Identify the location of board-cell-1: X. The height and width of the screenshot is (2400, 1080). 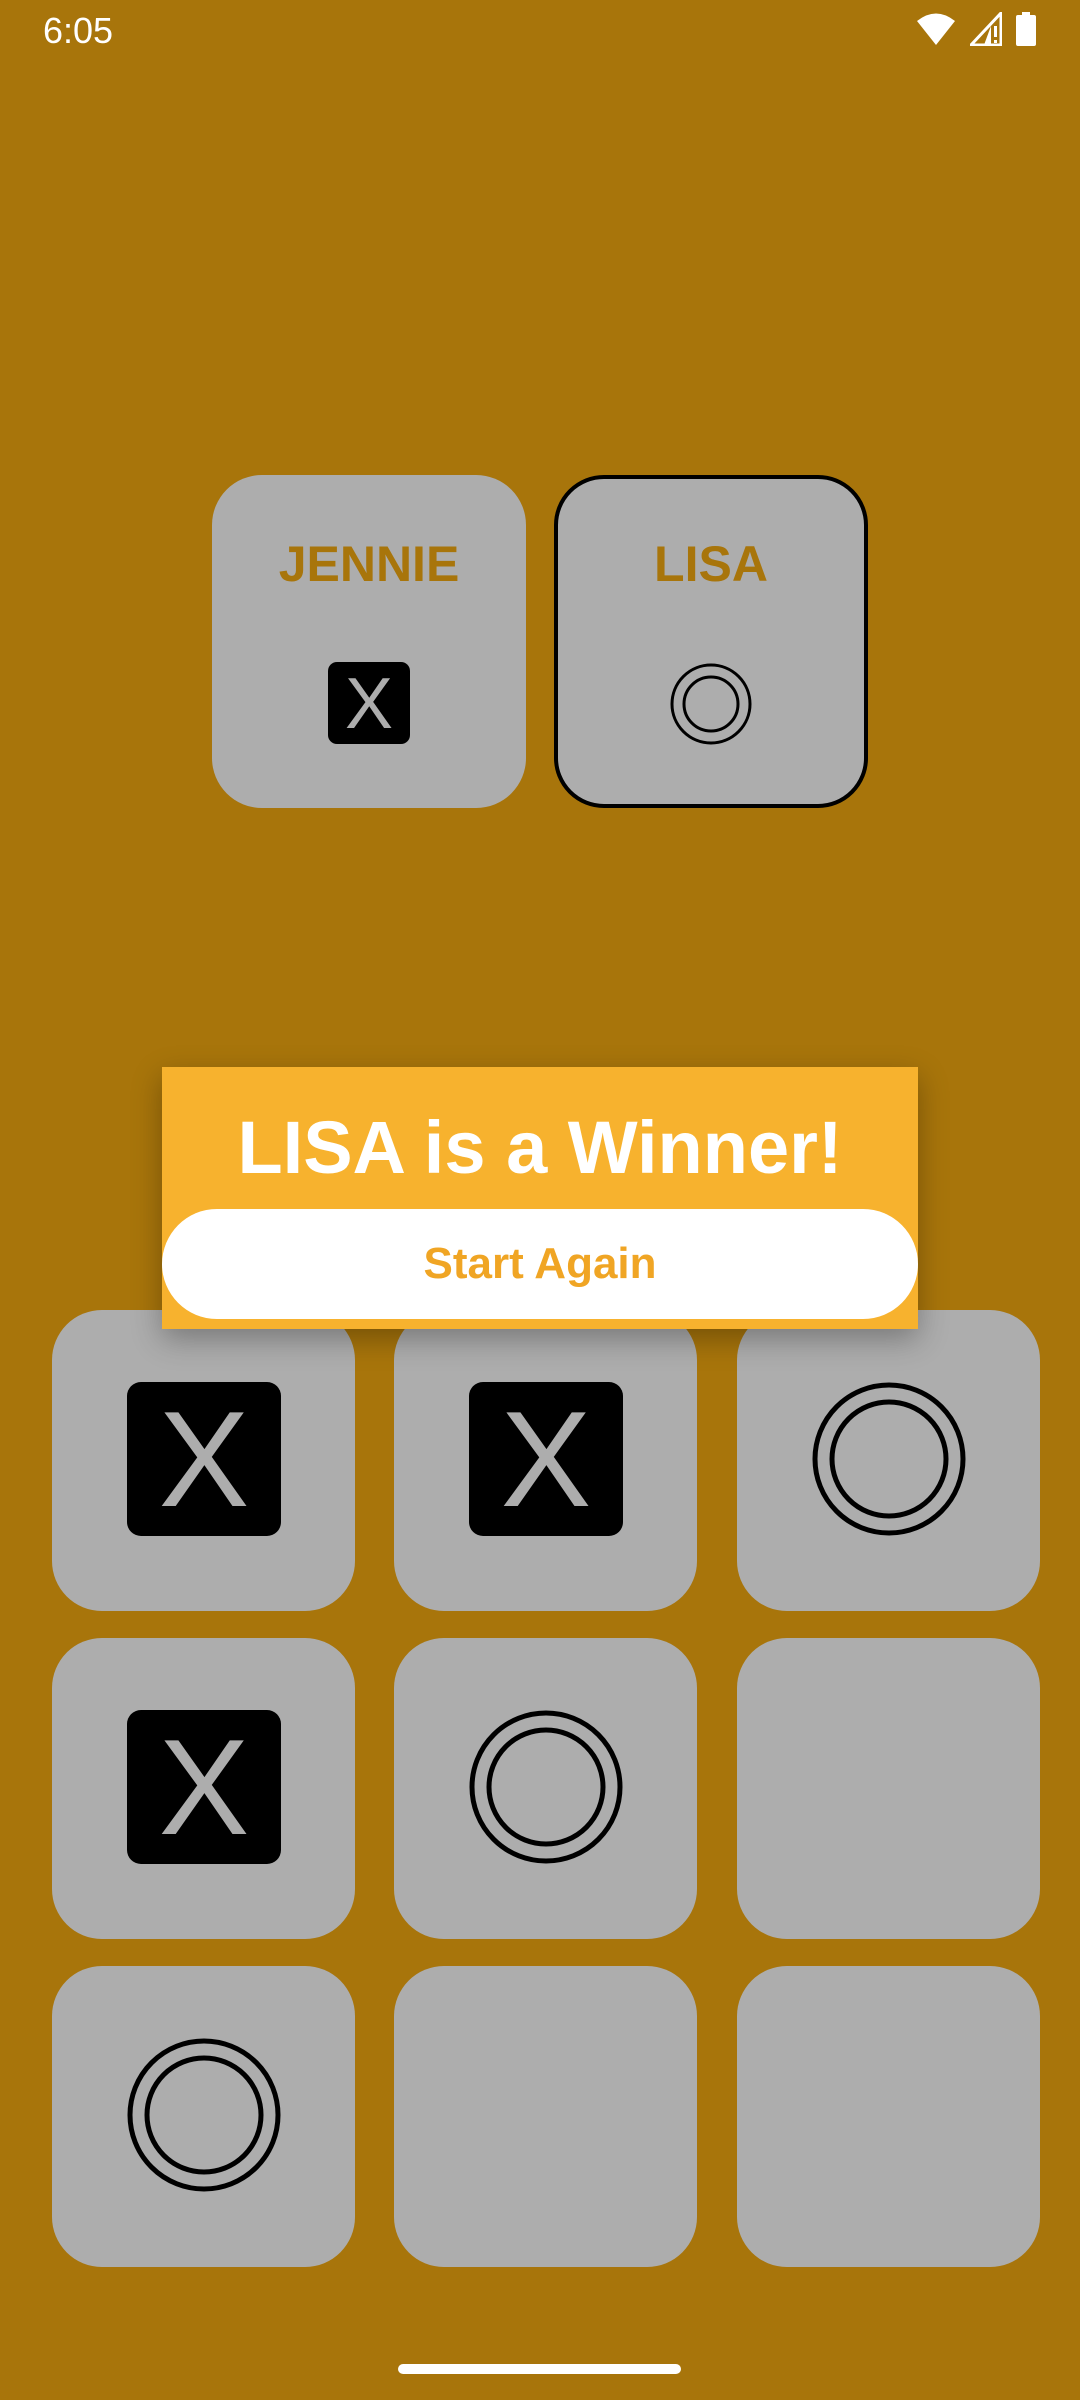
(203, 1460).